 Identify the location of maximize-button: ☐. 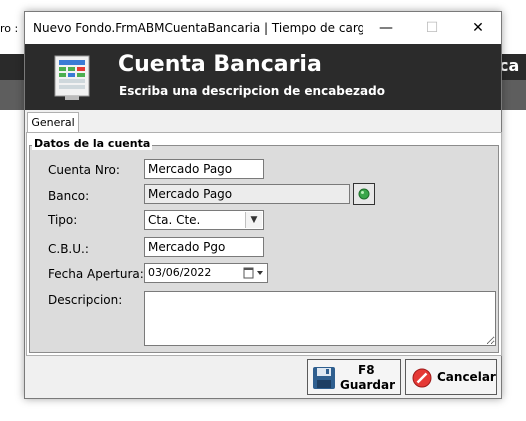
(432, 28).